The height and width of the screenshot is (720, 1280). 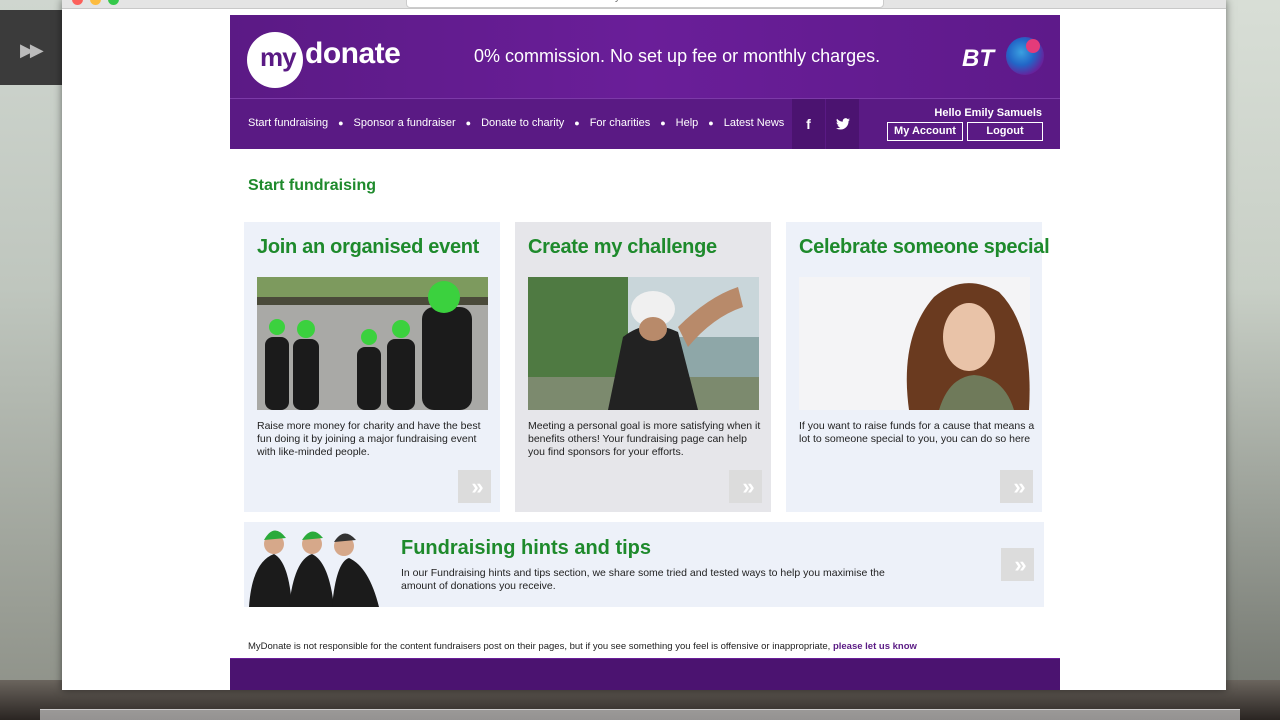 I want to click on browser-toolbar: mydonate.bt.com, so click(x=644, y=4).